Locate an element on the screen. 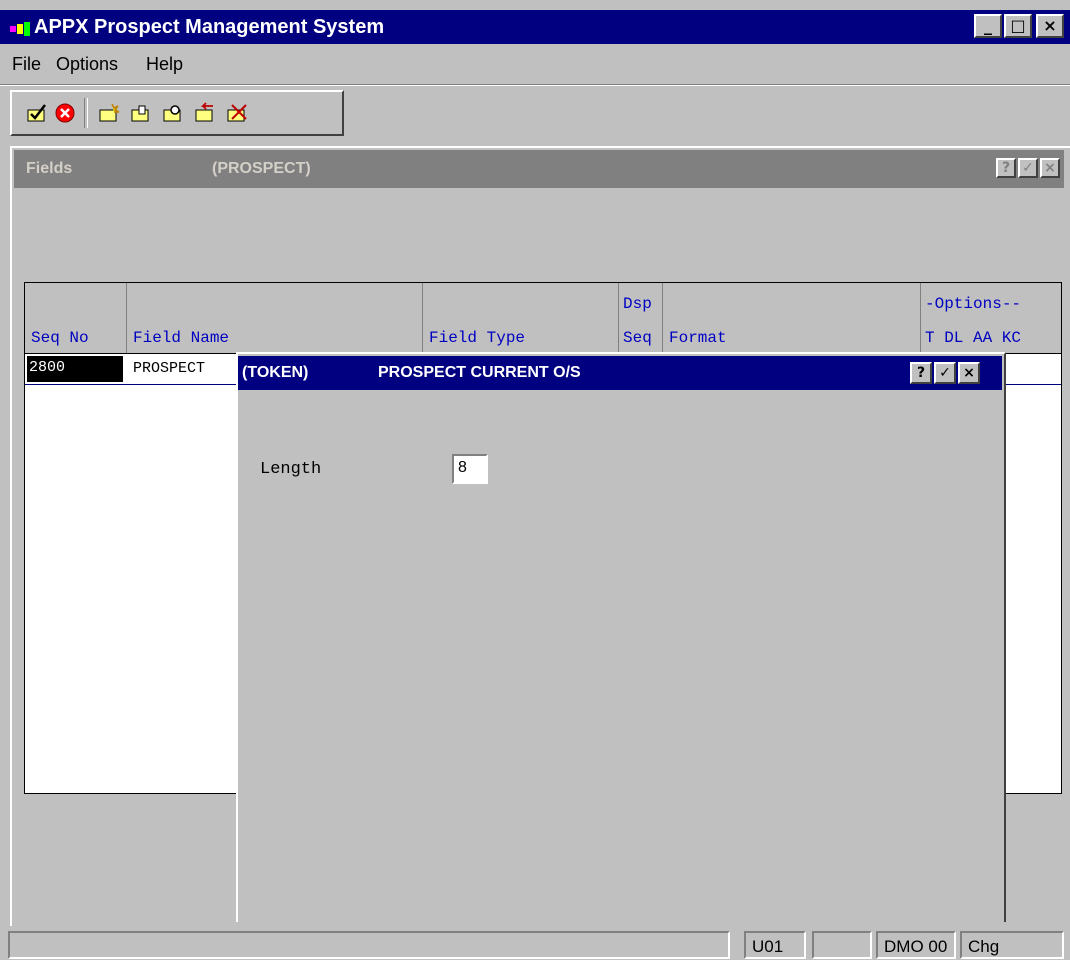  back-folder-icon is located at coordinates (205, 113).